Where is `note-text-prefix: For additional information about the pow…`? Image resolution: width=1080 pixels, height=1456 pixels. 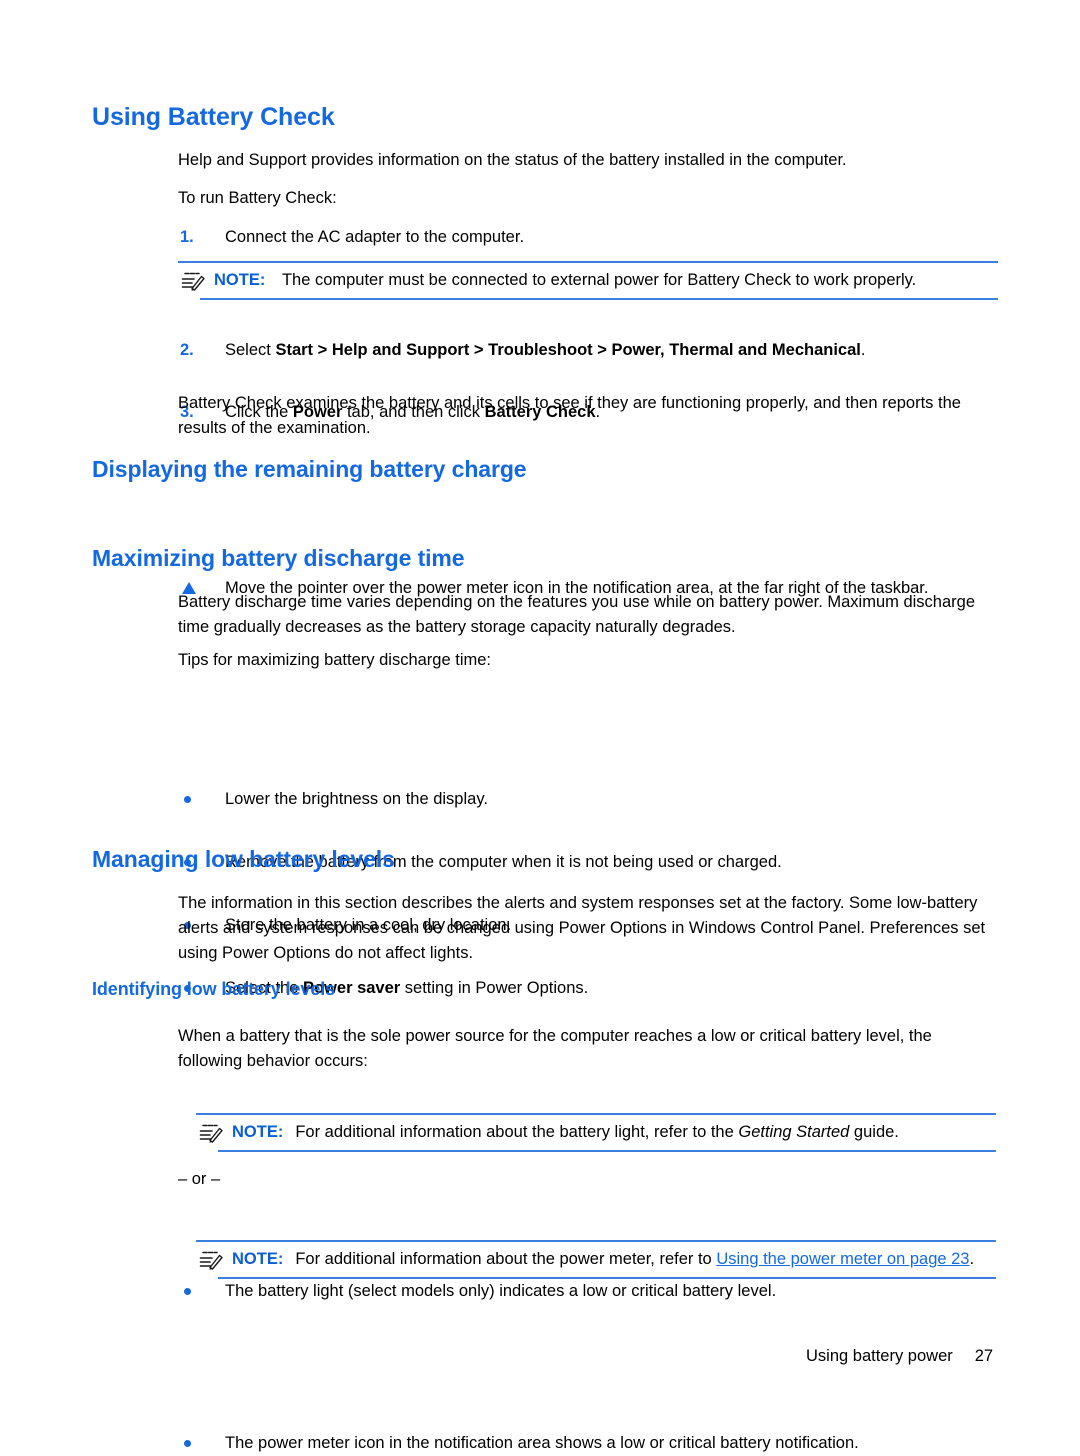
note-text-prefix: For additional information about the pow… is located at coordinates (506, 1259).